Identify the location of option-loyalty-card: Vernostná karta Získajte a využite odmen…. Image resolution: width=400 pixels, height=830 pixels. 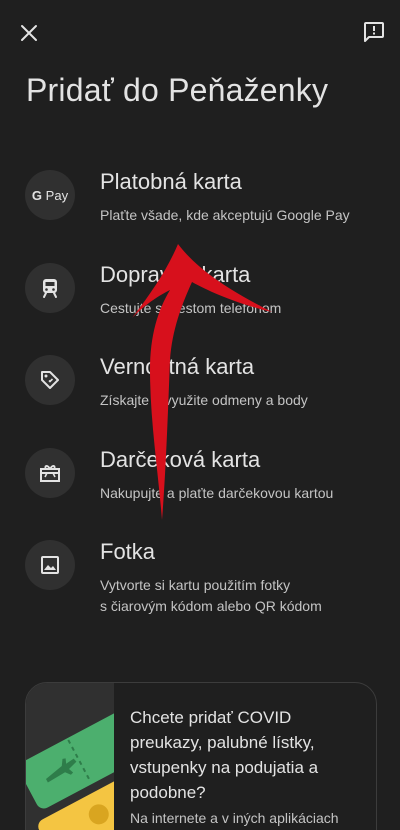
(200, 391).